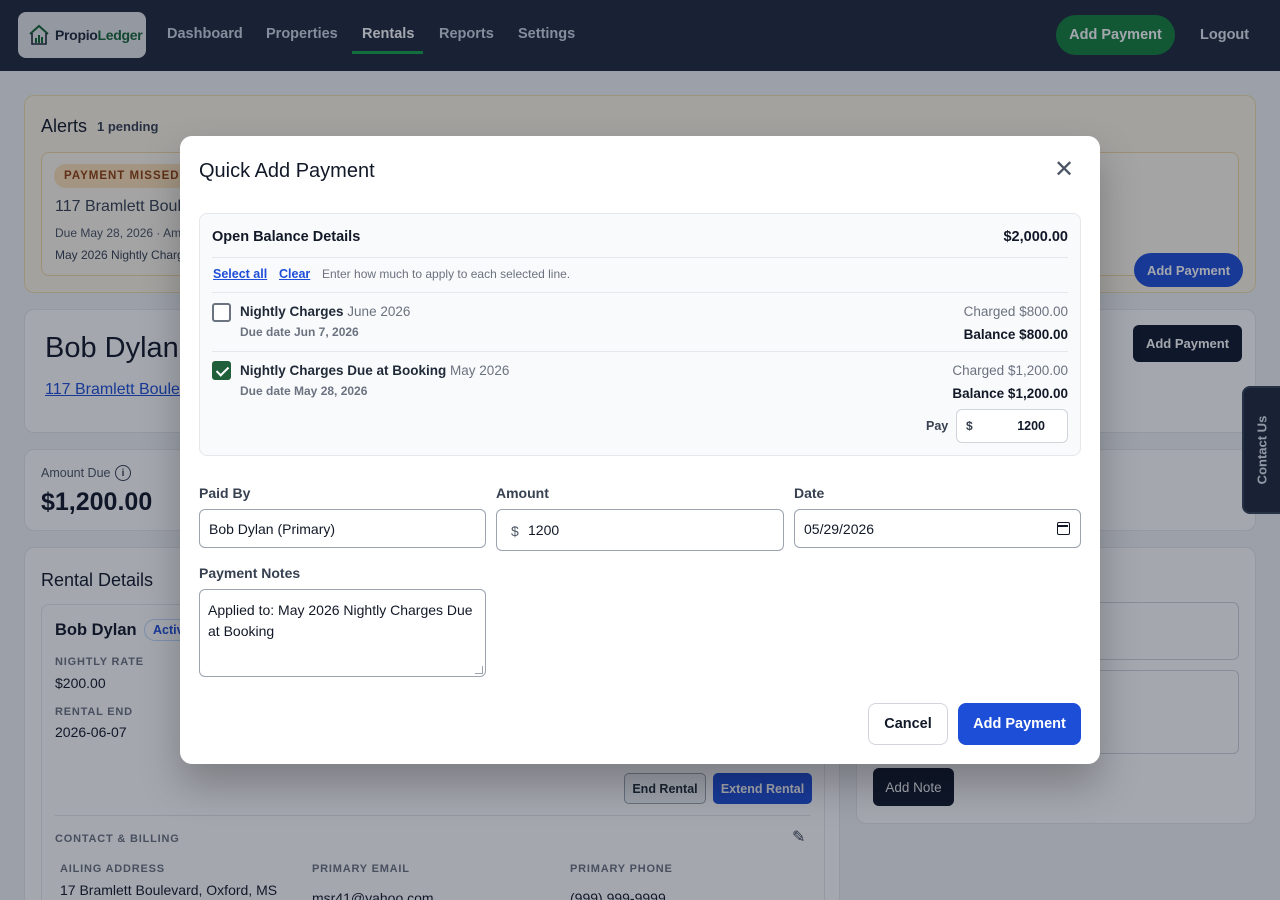  I want to click on clear-button: Clear, so click(294, 274).